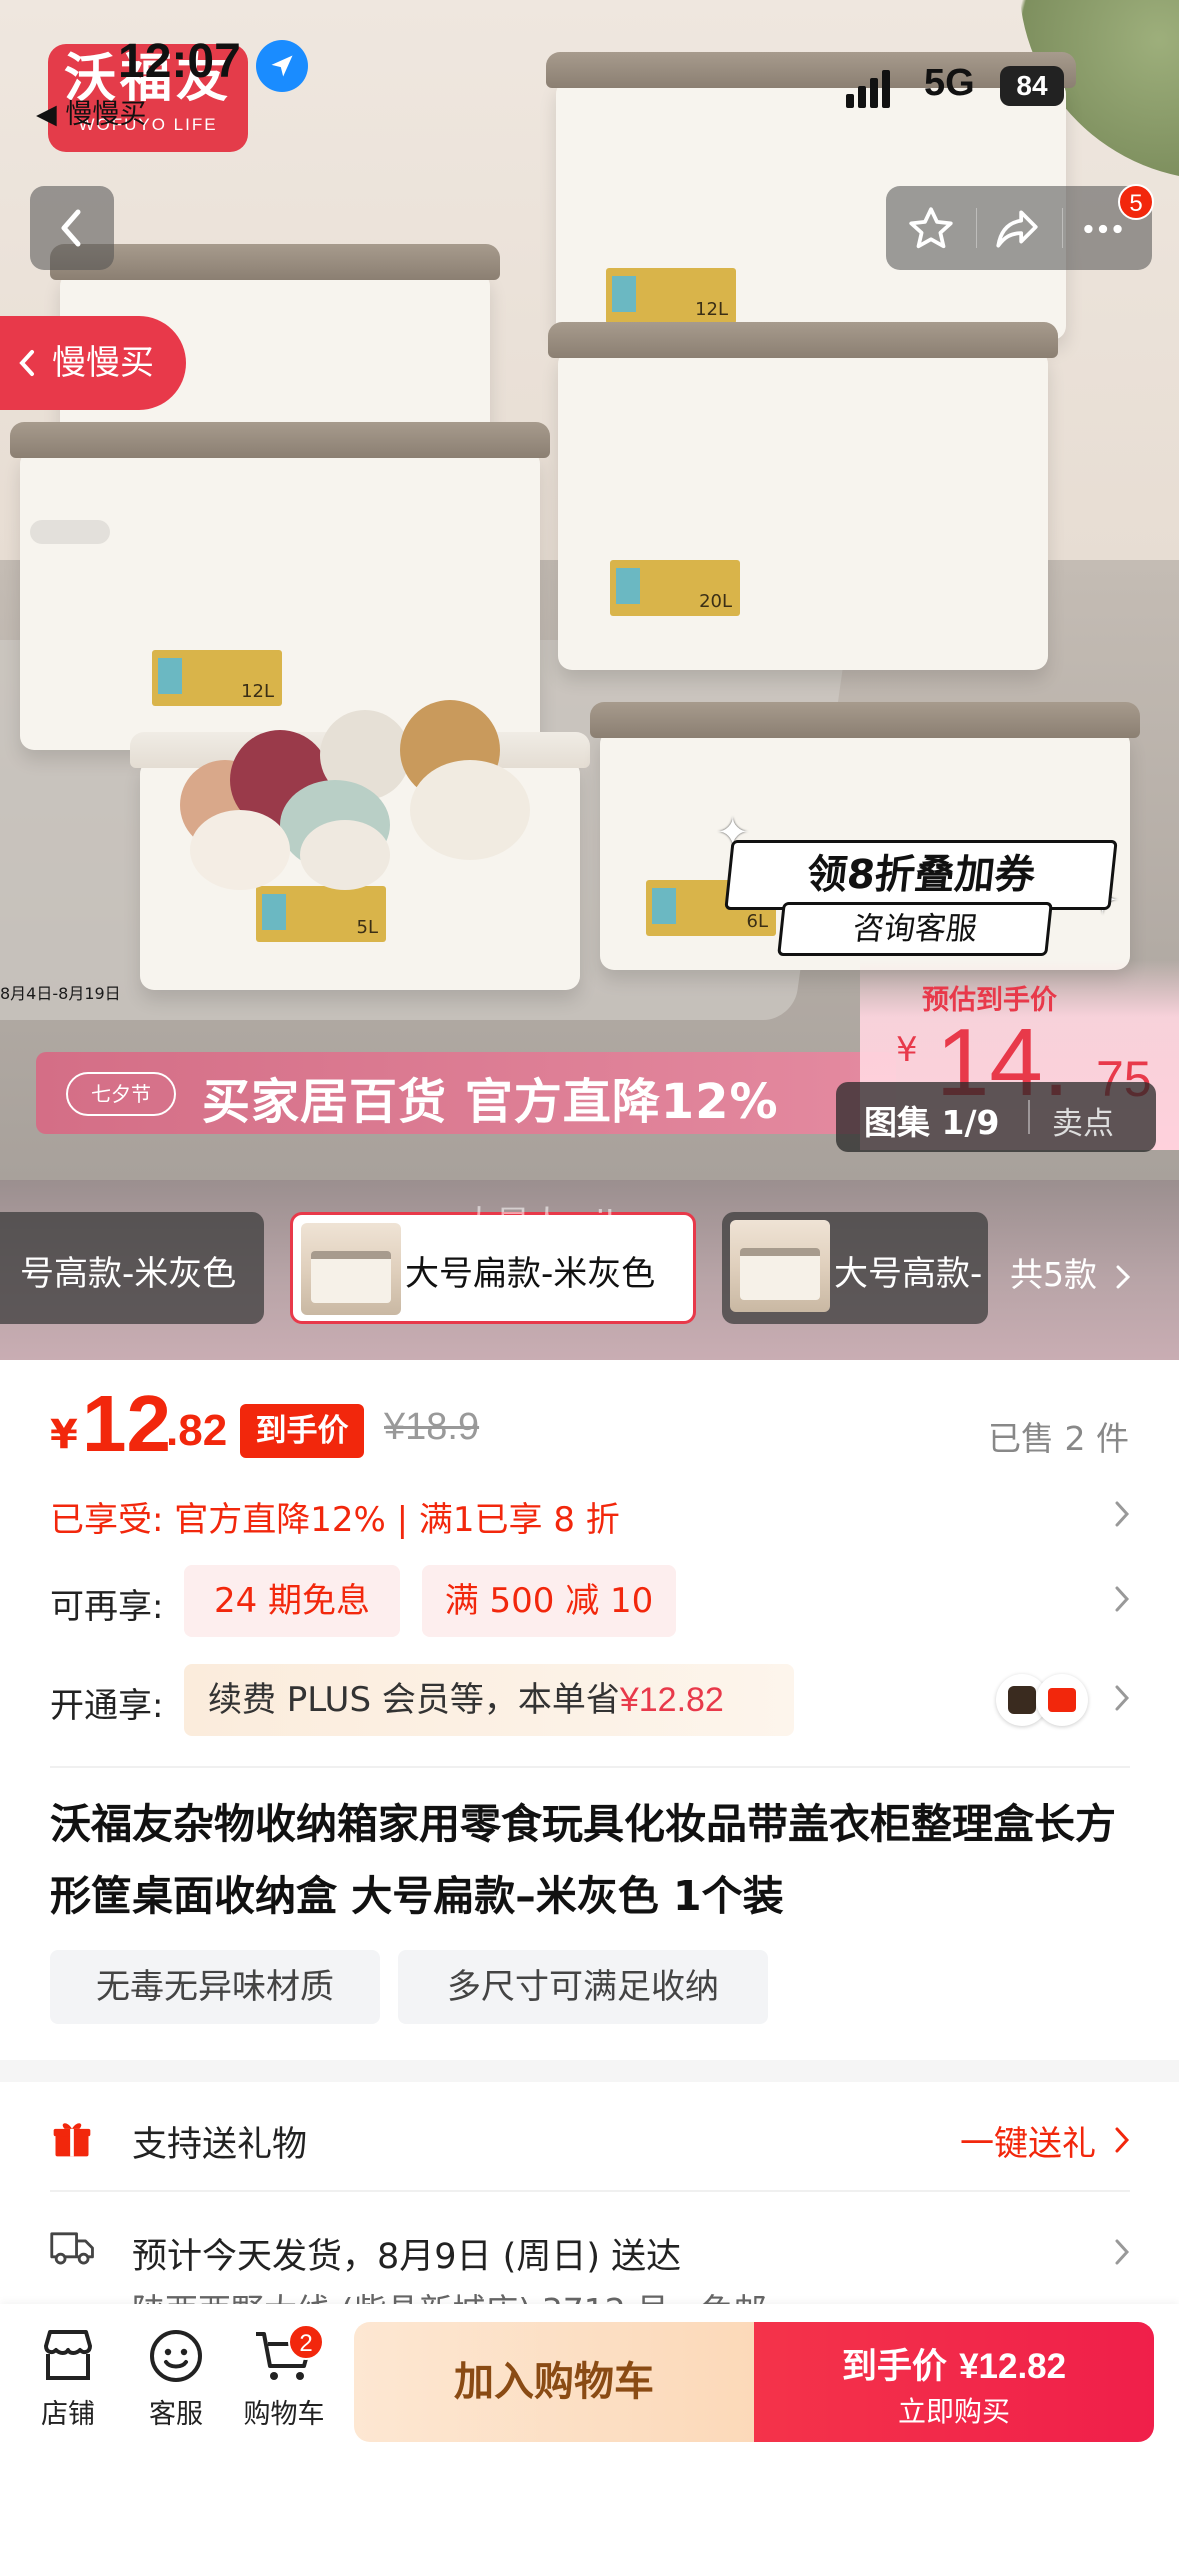 This screenshot has width=1179, height=2556. I want to click on top-action-group, so click(1019, 228).